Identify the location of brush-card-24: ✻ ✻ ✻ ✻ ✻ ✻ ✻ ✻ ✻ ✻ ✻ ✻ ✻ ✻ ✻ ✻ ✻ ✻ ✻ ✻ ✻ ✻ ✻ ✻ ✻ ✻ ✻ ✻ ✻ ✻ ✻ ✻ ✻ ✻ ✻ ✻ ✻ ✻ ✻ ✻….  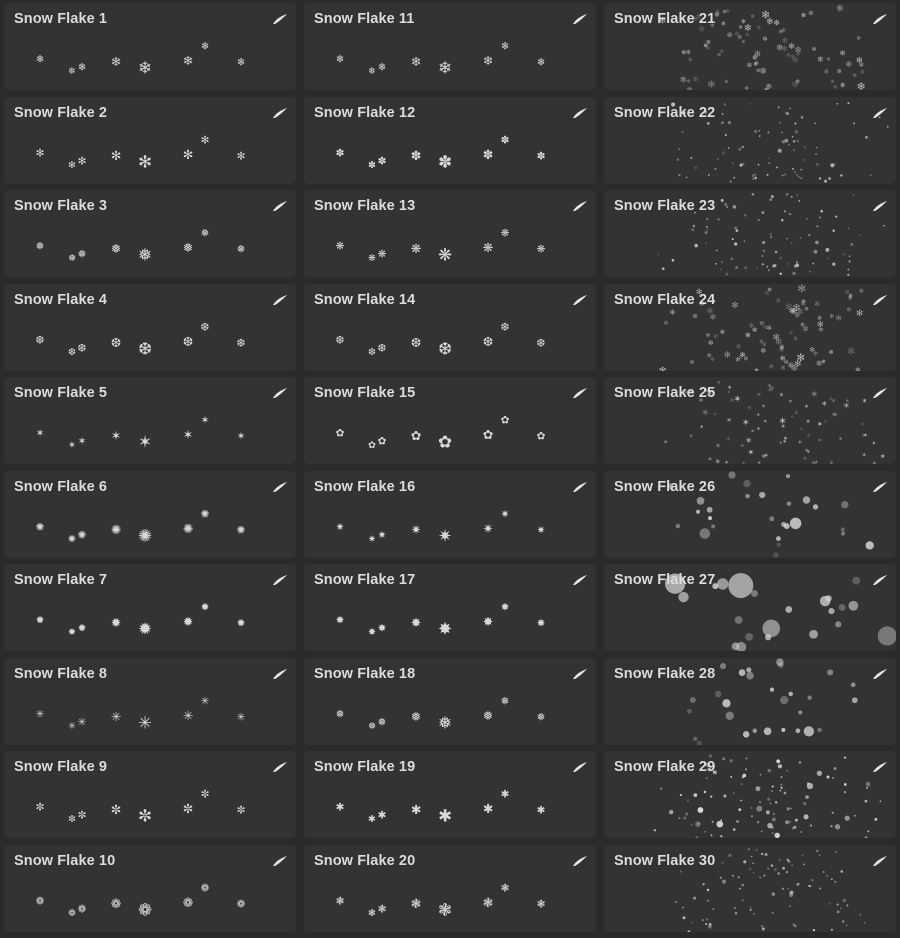
(750, 327).